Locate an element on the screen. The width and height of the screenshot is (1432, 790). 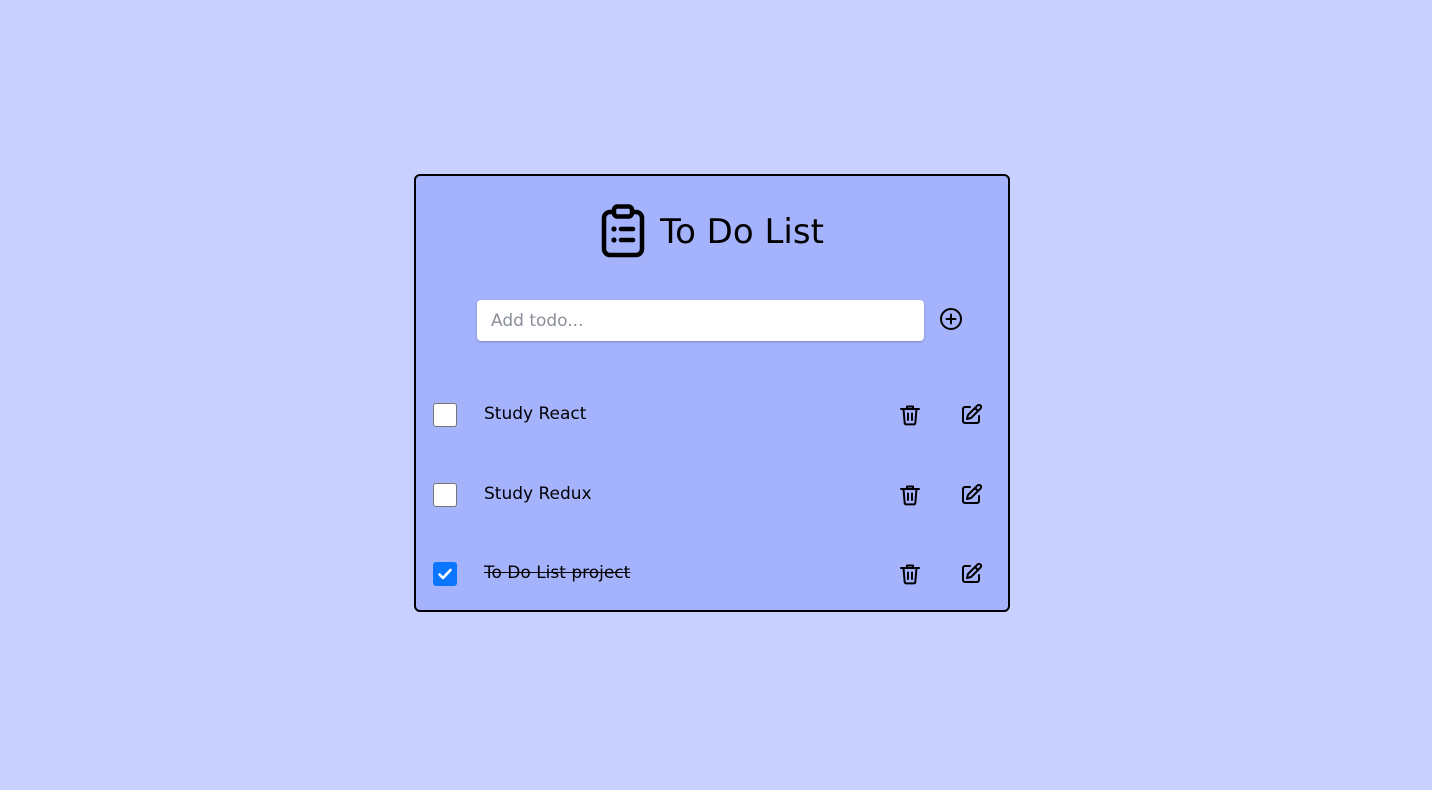
todo-item: Study Redux is located at coordinates (712, 495).